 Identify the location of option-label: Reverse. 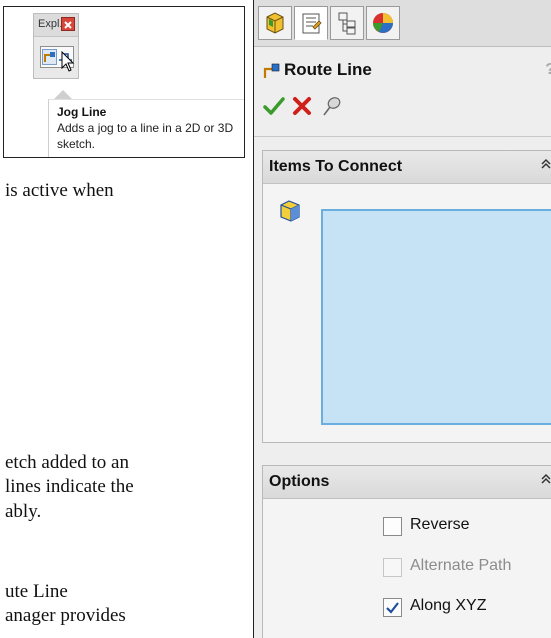
(440, 524).